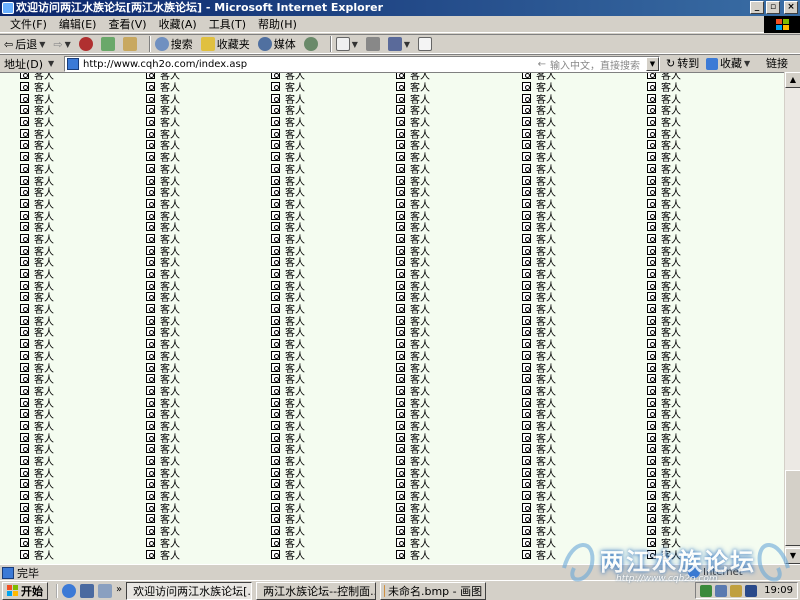  Describe the element at coordinates (264, 44) in the screenshot. I see `media-icon` at that location.